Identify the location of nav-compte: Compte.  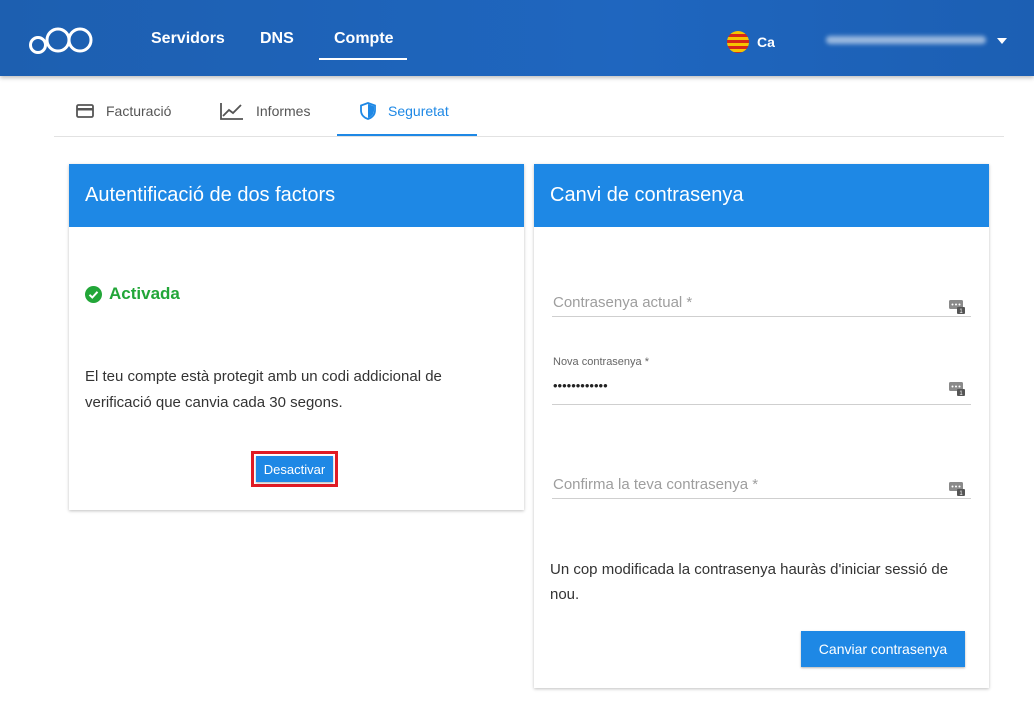
(364, 39).